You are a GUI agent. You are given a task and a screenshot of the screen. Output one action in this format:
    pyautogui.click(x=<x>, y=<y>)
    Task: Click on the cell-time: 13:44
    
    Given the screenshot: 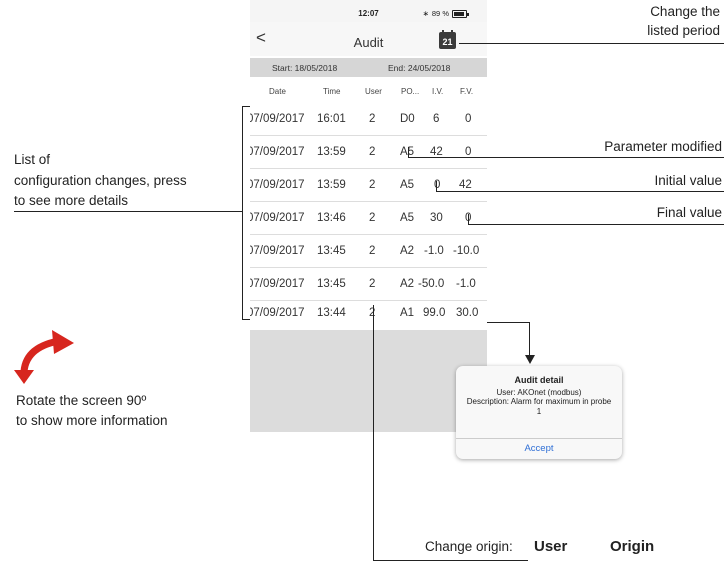 What is the action you would take?
    pyautogui.click(x=331, y=313)
    